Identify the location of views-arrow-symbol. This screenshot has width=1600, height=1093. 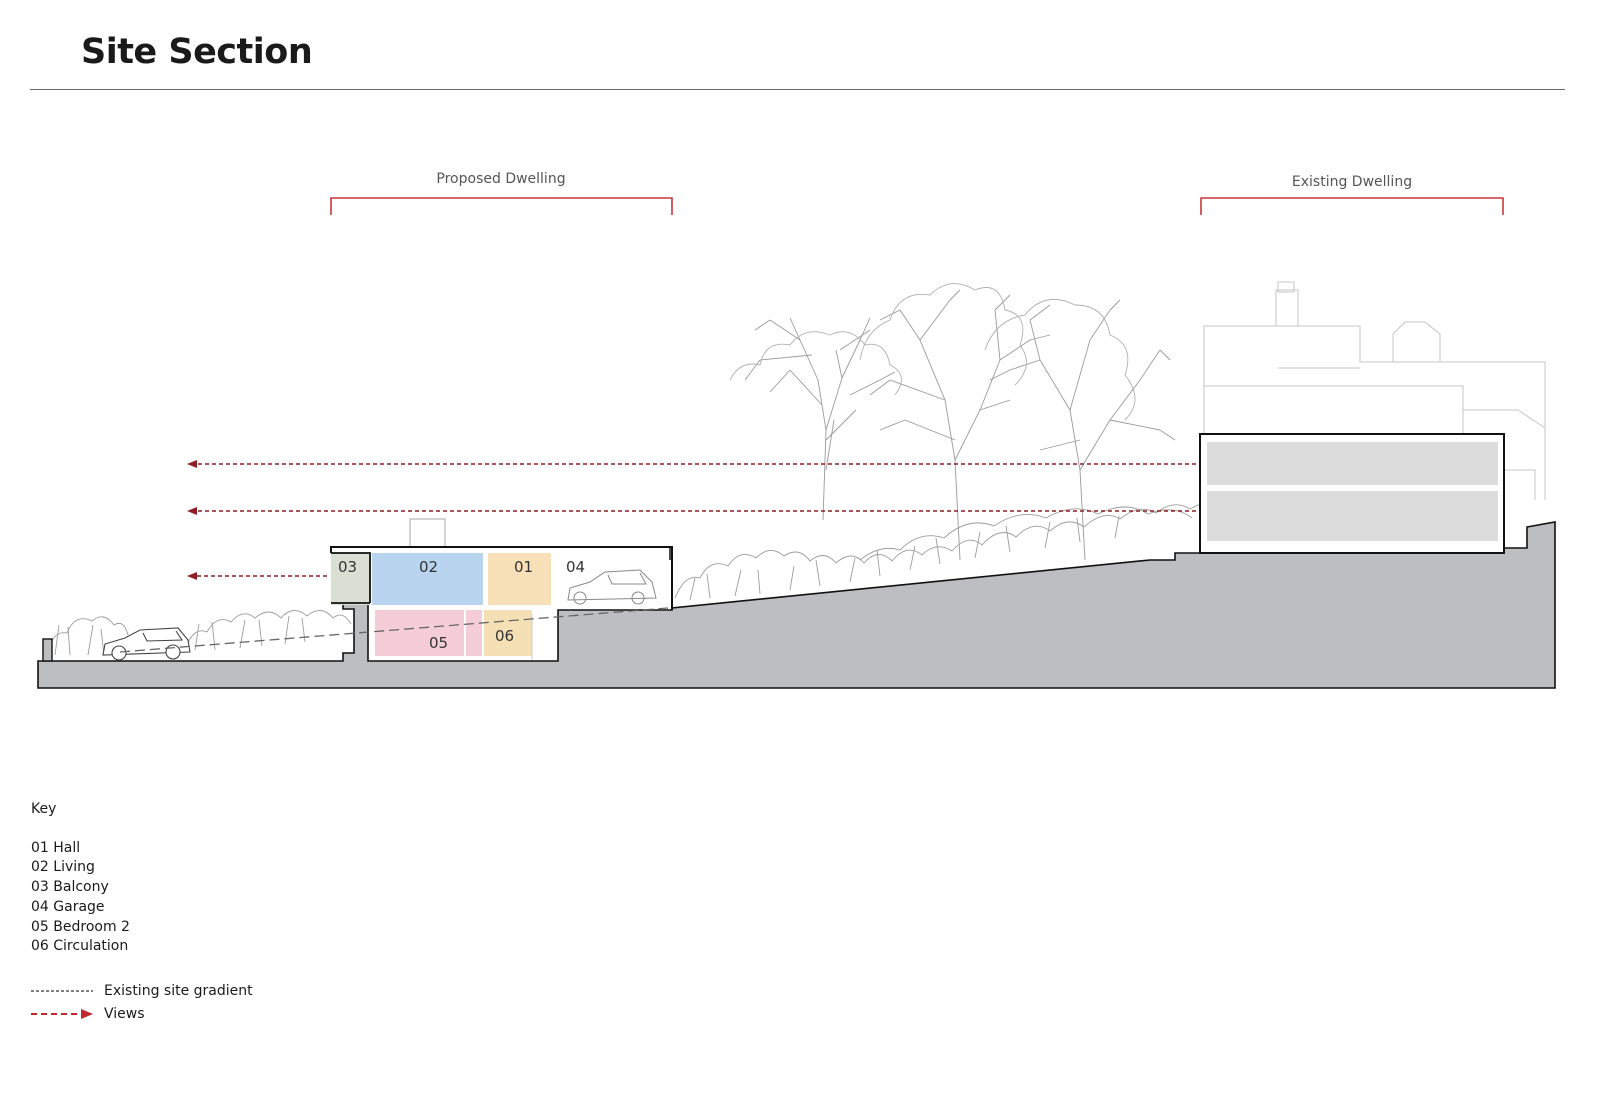
(62, 1014).